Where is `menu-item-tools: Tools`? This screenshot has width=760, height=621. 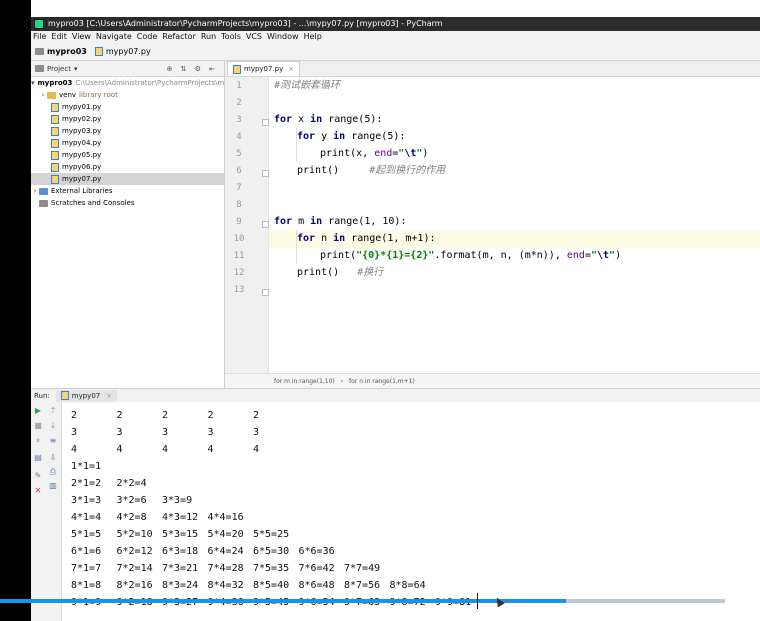 menu-item-tools: Tools is located at coordinates (231, 37).